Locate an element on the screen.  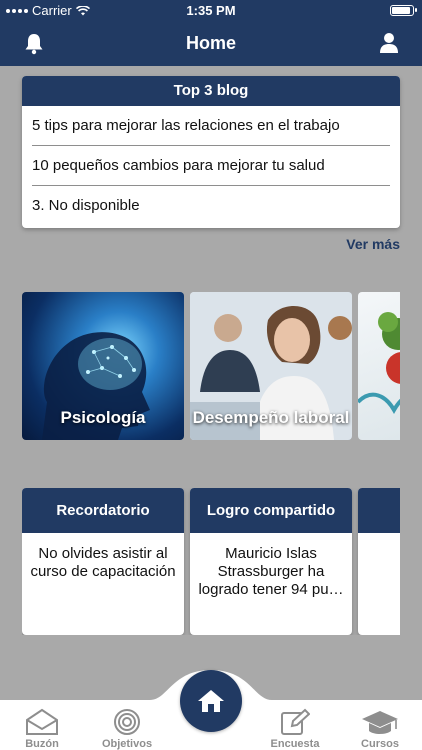
status-bar: Carrier 1:35 PM is located at coordinates (211, 11).